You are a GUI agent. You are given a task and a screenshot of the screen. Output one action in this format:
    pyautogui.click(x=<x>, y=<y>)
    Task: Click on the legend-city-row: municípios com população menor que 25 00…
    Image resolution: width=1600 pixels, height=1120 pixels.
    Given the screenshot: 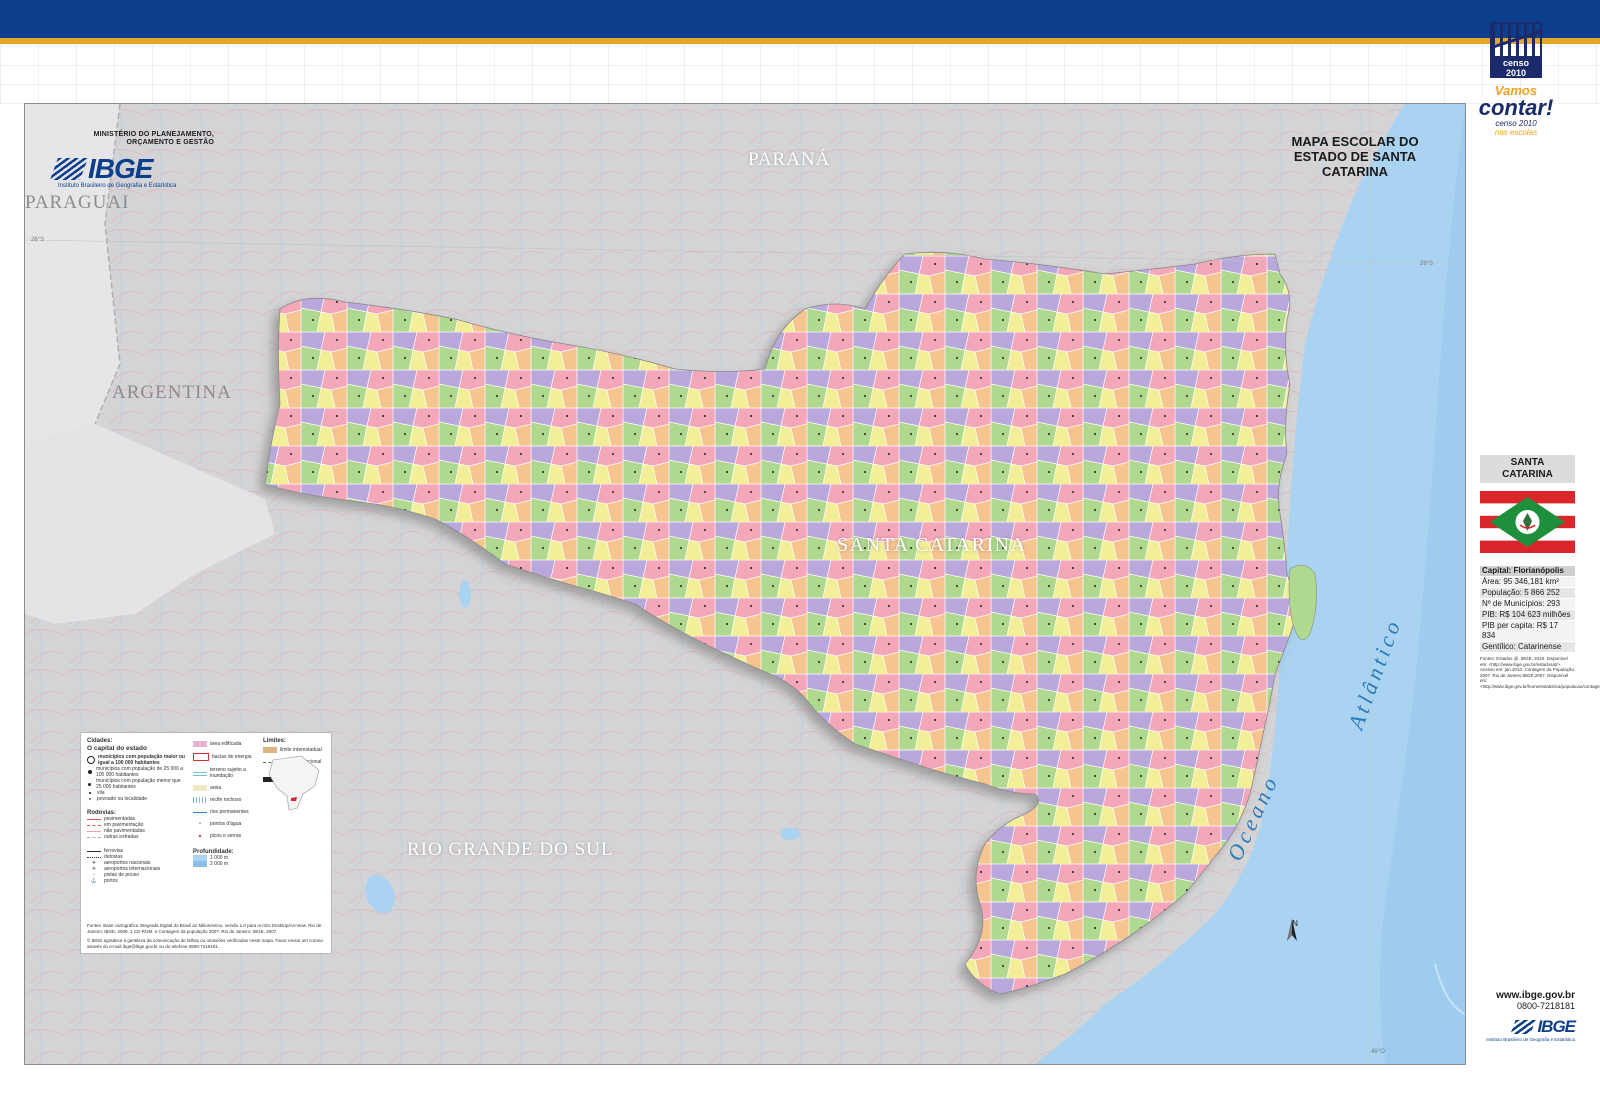 What is the action you would take?
    pyautogui.click(x=137, y=784)
    